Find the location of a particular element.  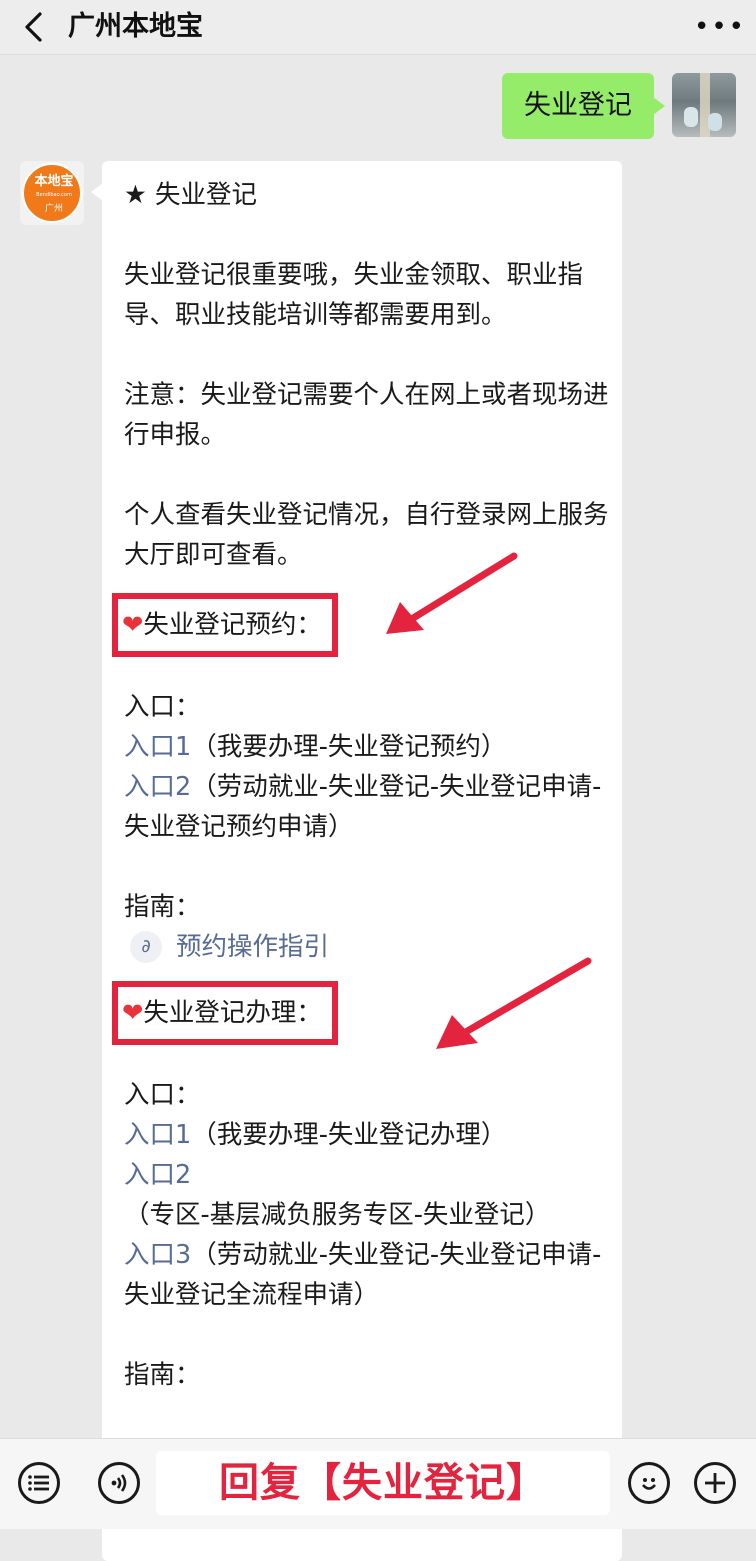

bendibao-logo: 本地宝 Bendibao.com 广州 is located at coordinates (52, 193).